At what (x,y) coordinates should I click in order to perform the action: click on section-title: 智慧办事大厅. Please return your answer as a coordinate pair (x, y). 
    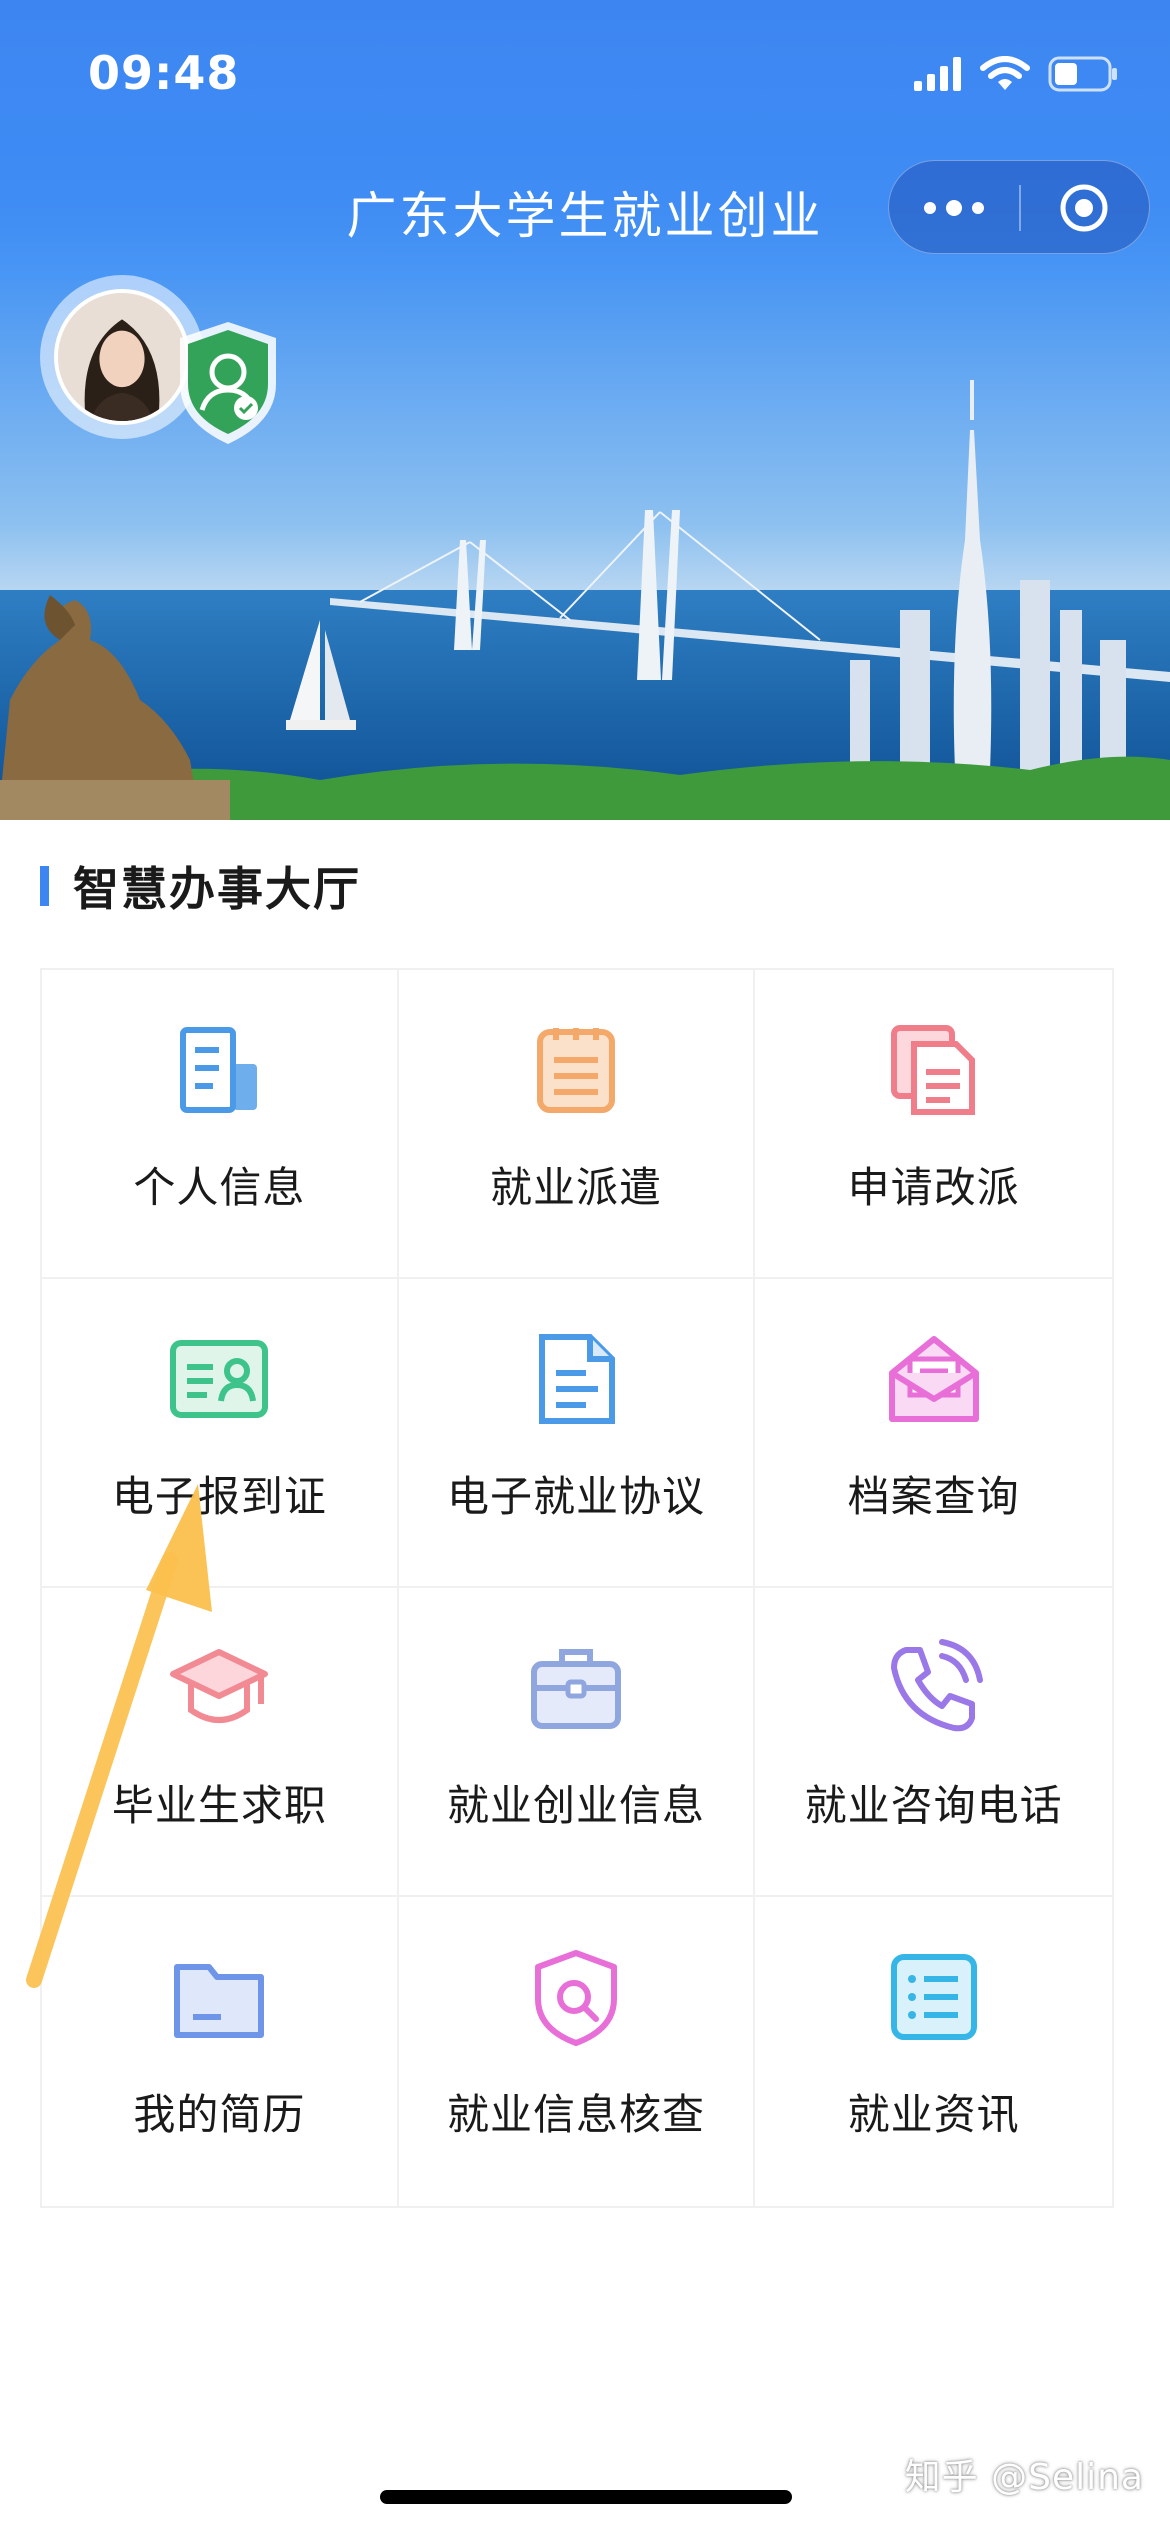
    Looking at the image, I should click on (217, 889).